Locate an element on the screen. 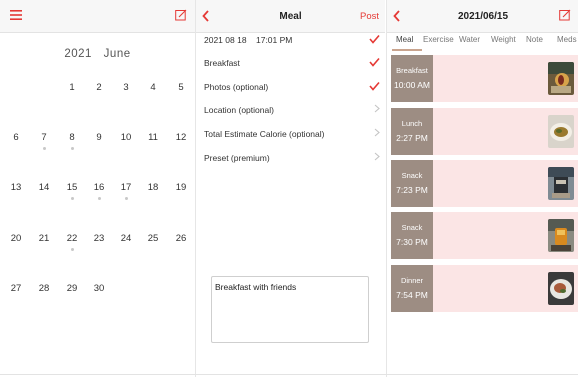 The image size is (578, 377). calendar-day: 29 is located at coordinates (72, 288).